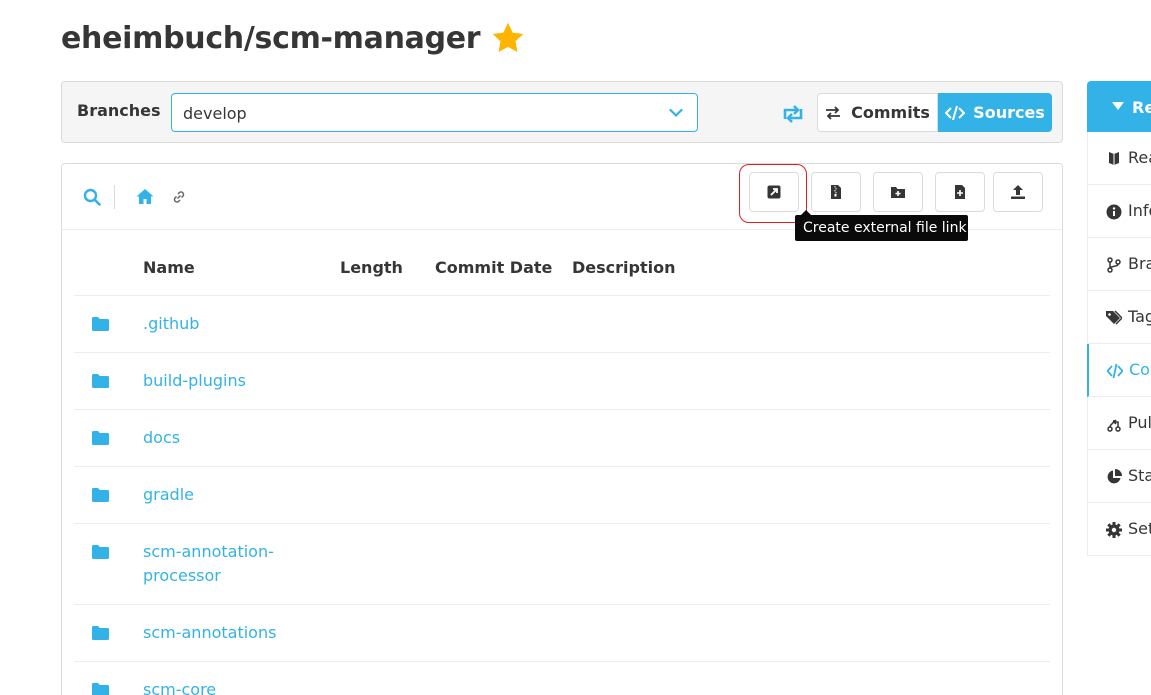 This screenshot has height=695, width=1151. I want to click on sidebar-item-tags: Tag, so click(1119, 317).